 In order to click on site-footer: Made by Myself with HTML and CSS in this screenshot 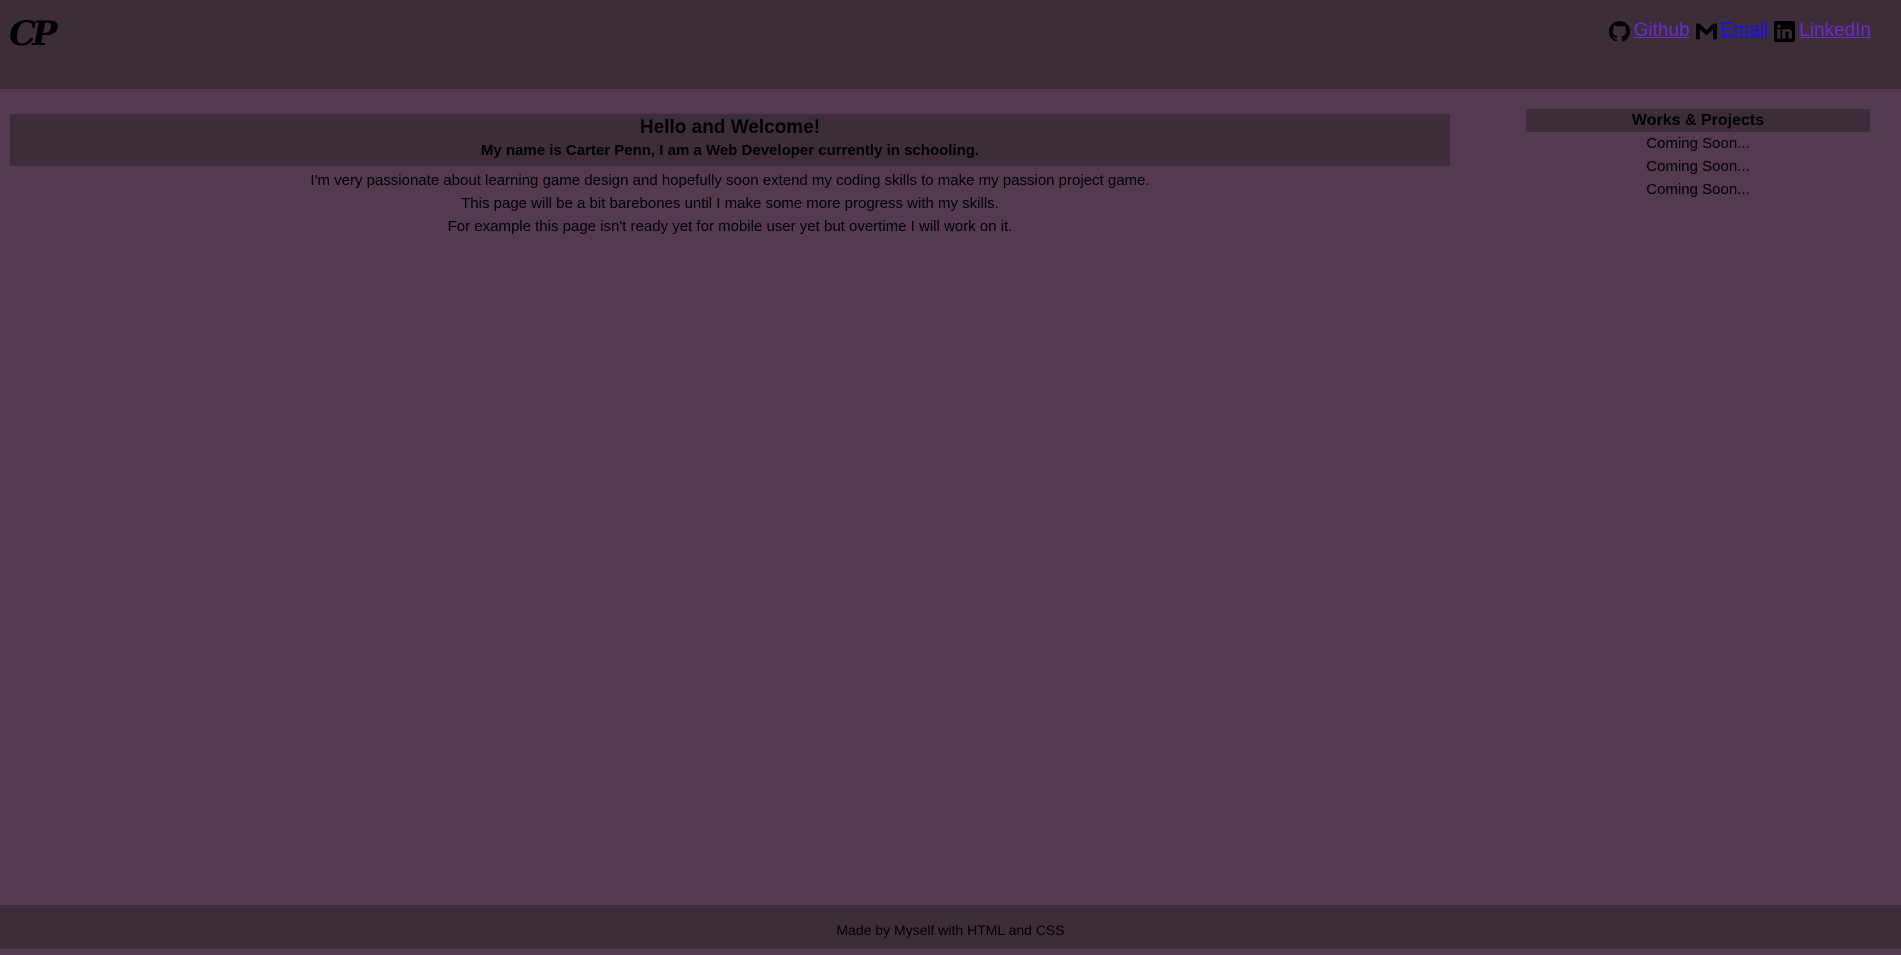, I will do `click(950, 927)`.